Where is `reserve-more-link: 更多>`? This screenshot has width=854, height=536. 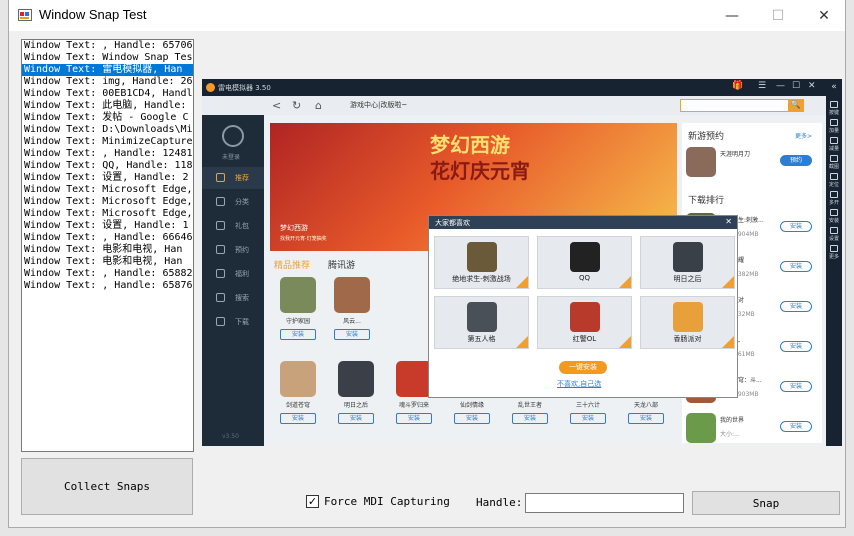 reserve-more-link: 更多> is located at coordinates (803, 135).